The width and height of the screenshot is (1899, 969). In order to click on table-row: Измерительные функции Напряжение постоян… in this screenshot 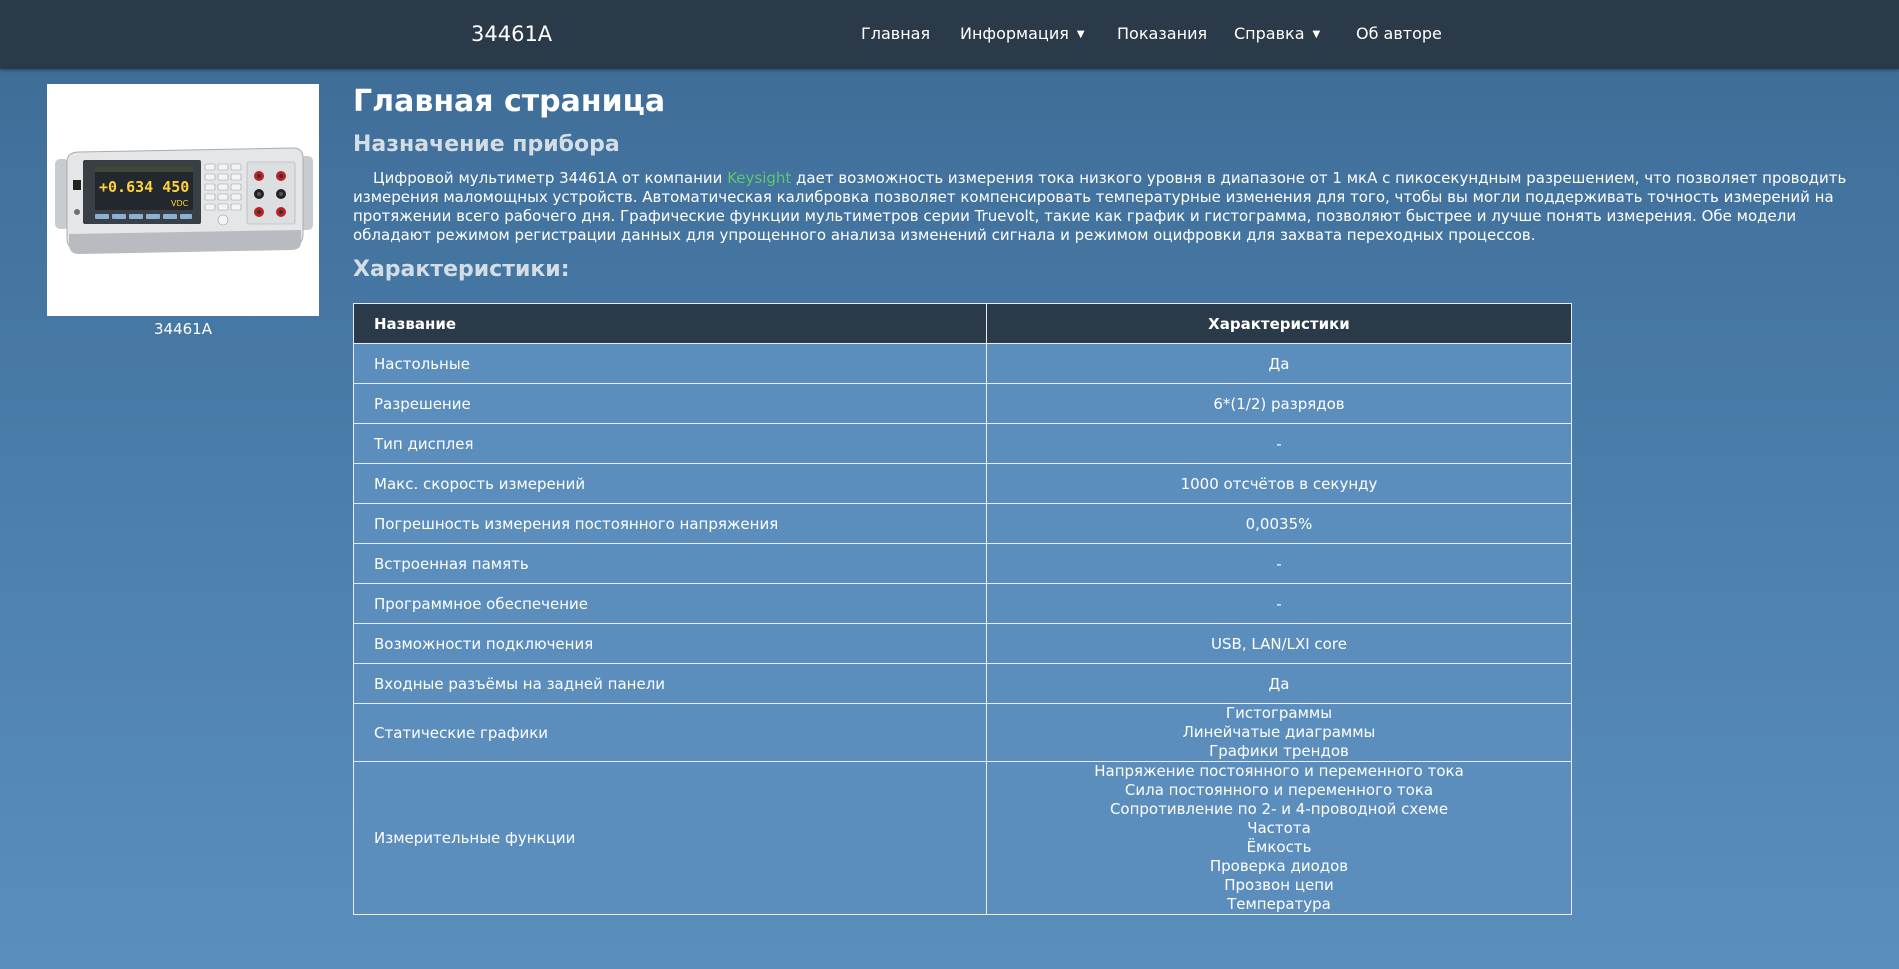, I will do `click(962, 838)`.